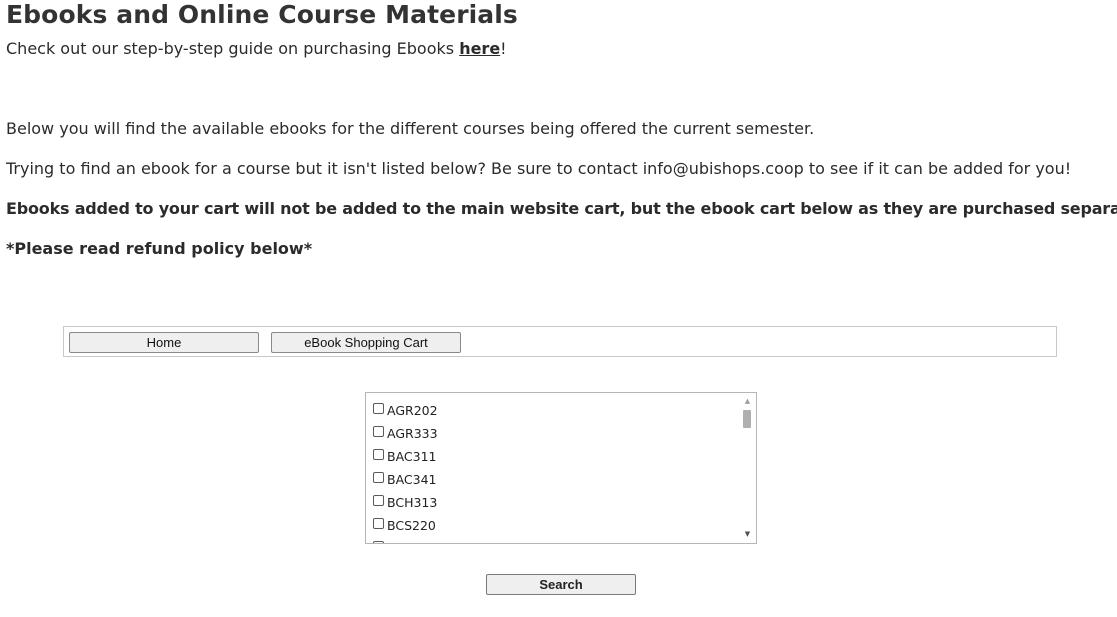  What do you see at coordinates (412, 479) in the screenshot?
I see `course-code-label: BAC341` at bounding box center [412, 479].